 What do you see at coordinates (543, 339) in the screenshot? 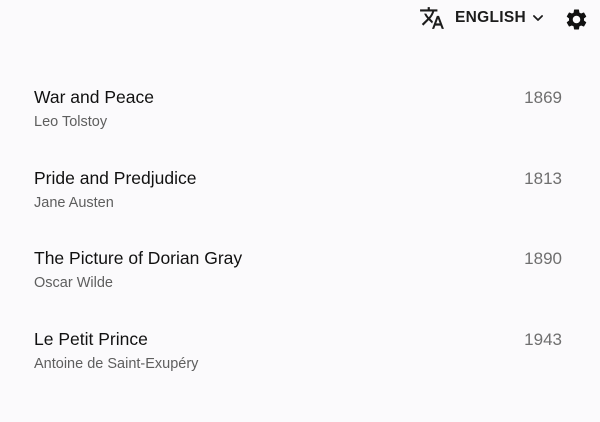
I see `book-year: 1943` at bounding box center [543, 339].